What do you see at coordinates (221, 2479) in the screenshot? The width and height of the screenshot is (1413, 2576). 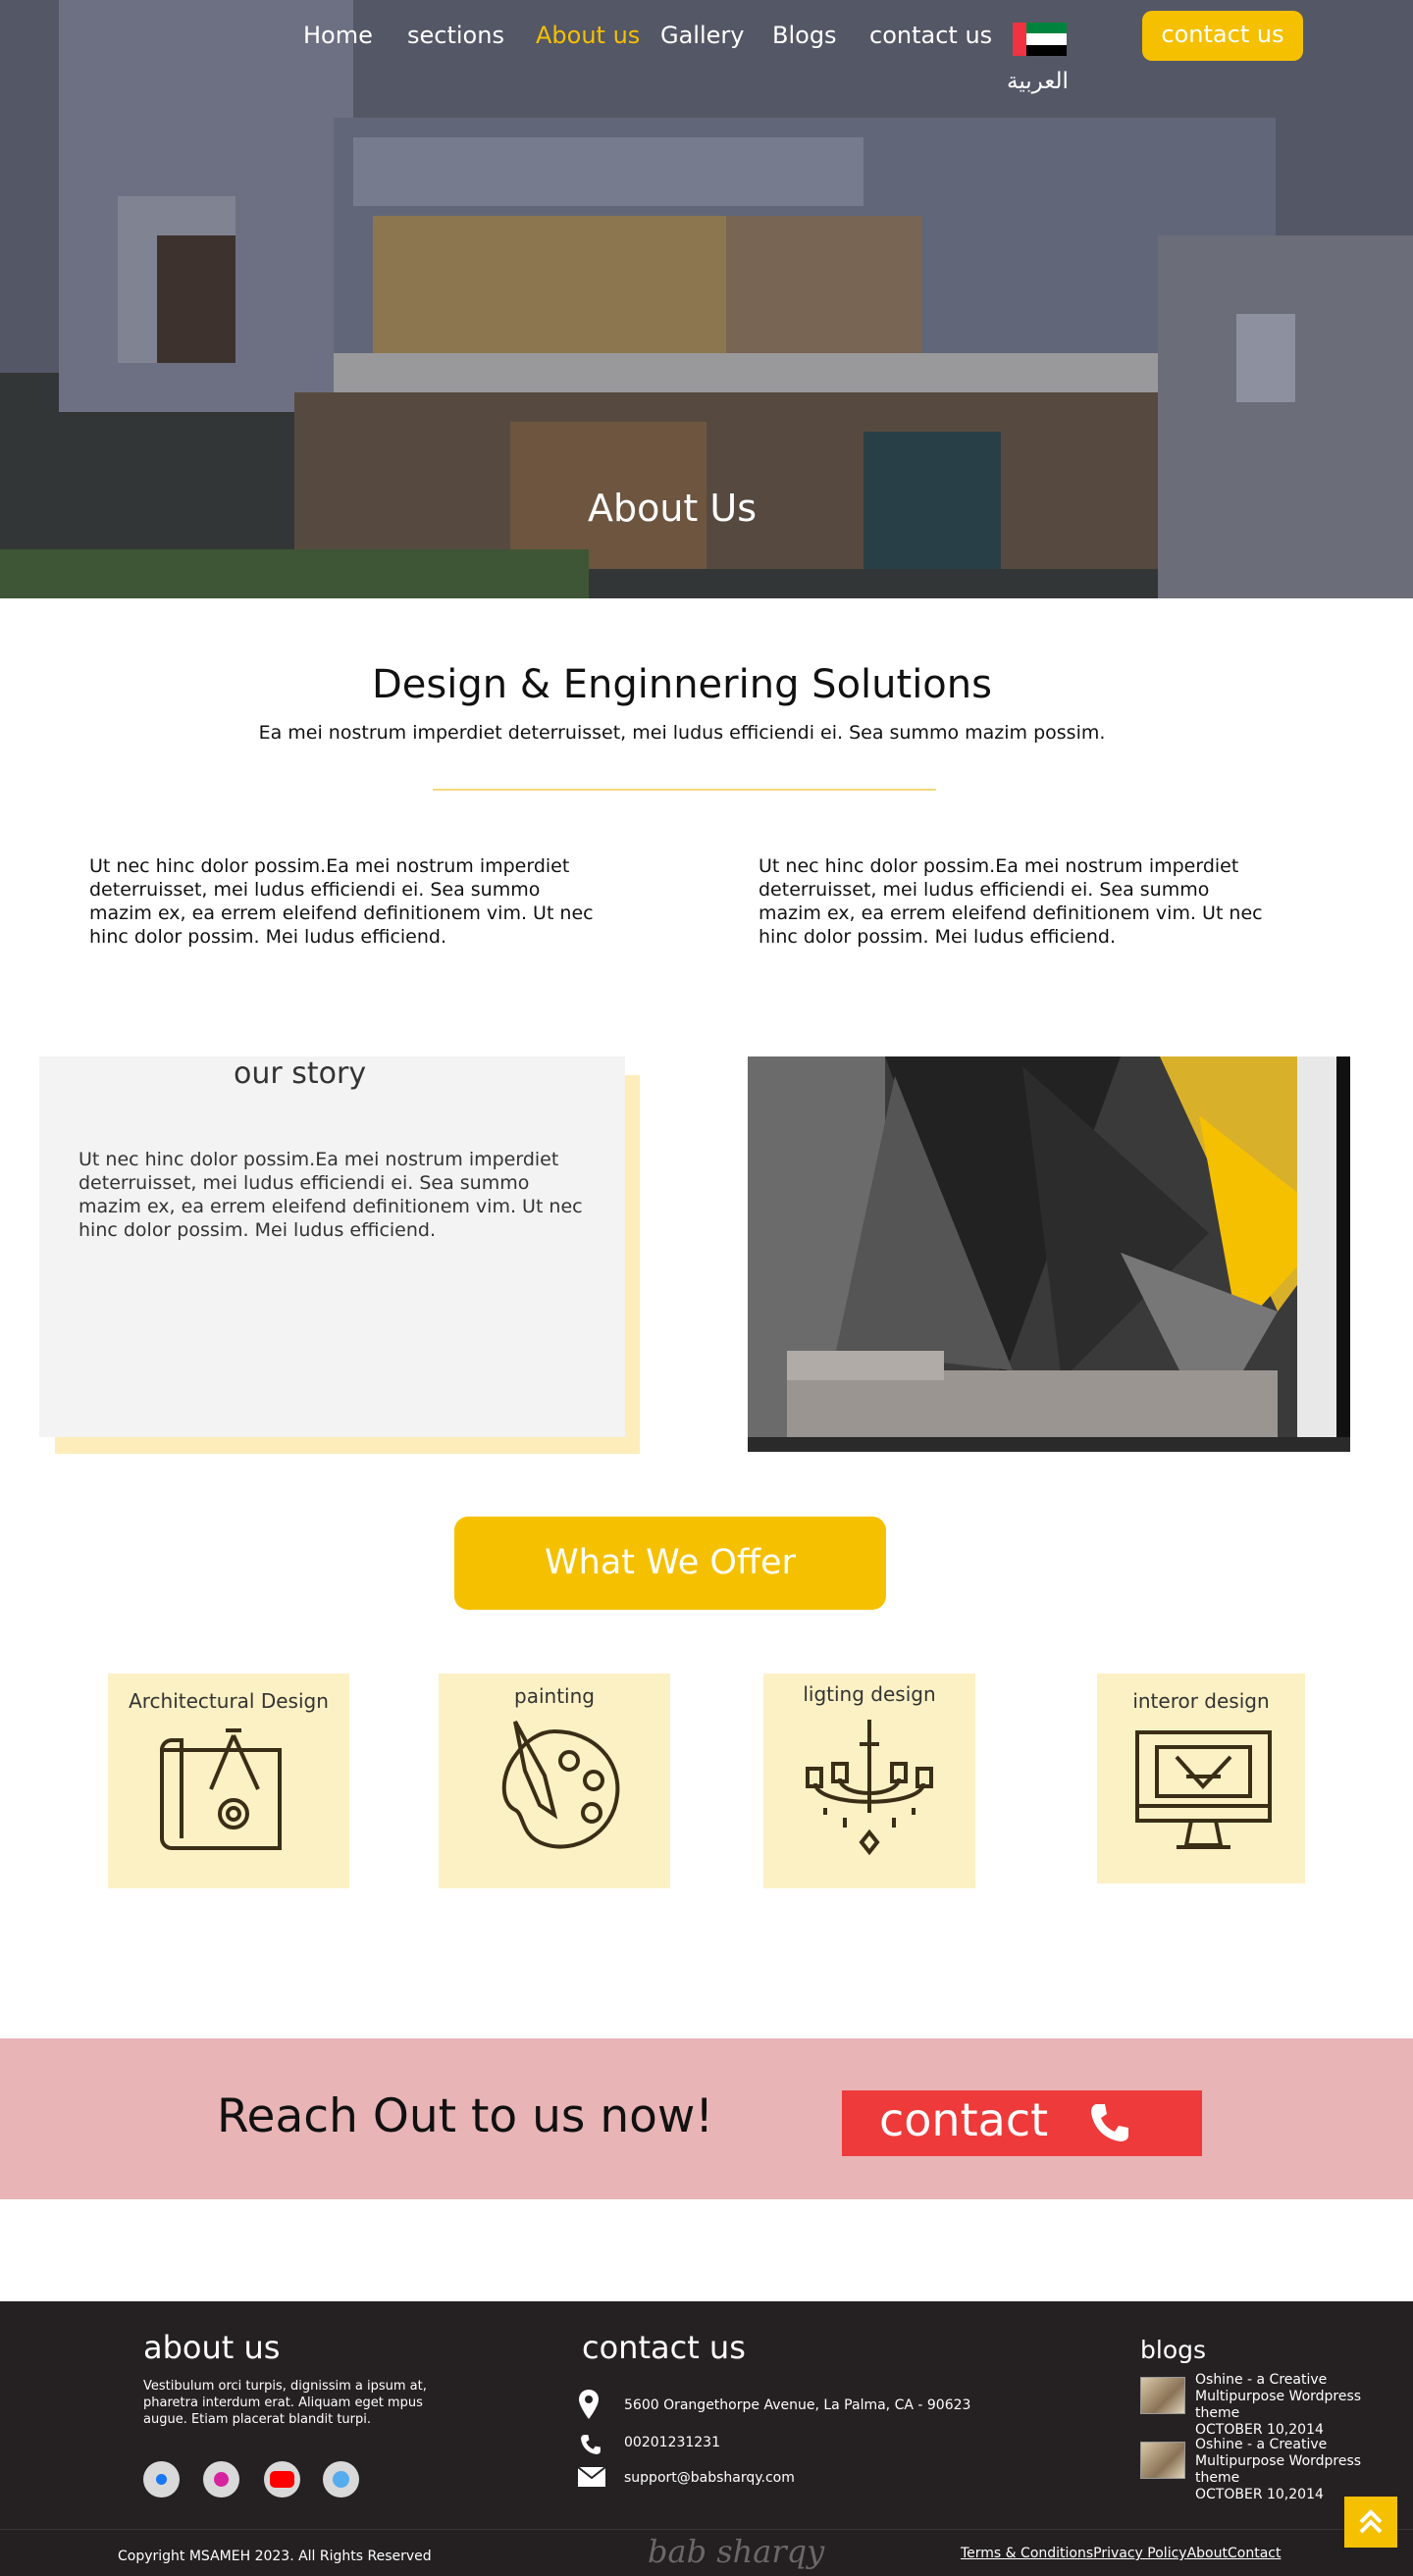 I see `instagram-icon` at bounding box center [221, 2479].